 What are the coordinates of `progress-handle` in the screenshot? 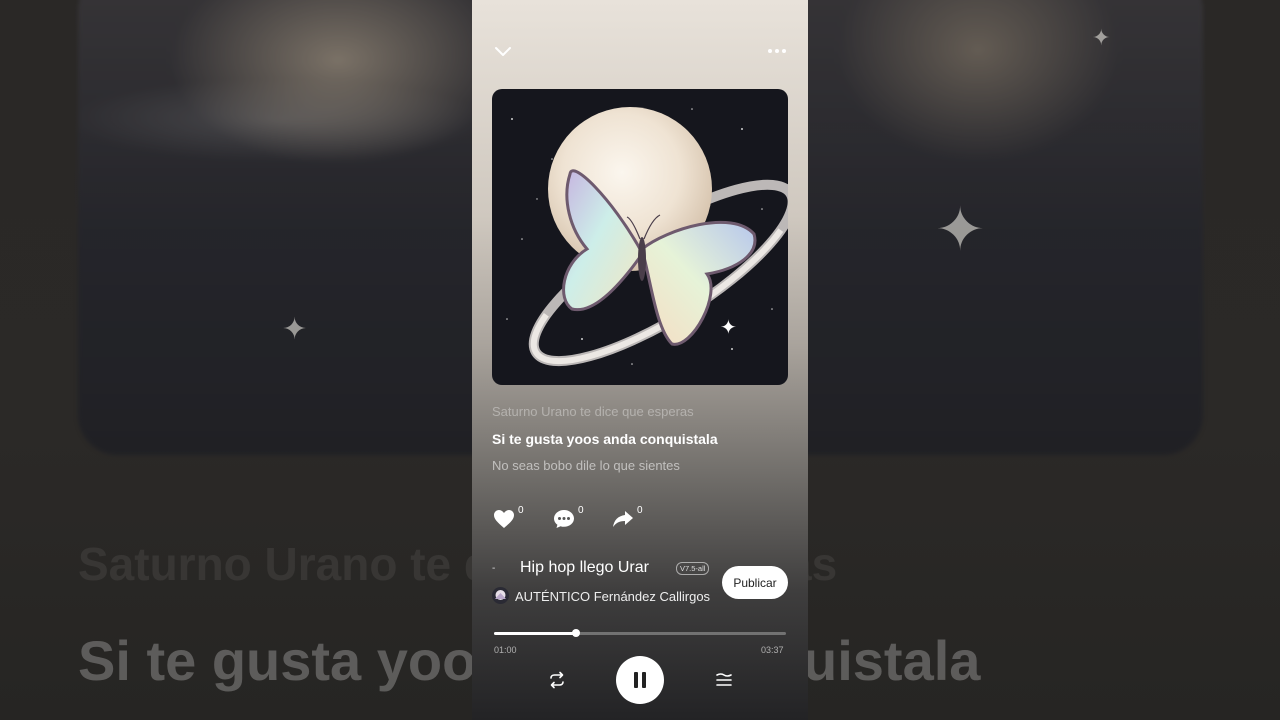 It's located at (575, 633).